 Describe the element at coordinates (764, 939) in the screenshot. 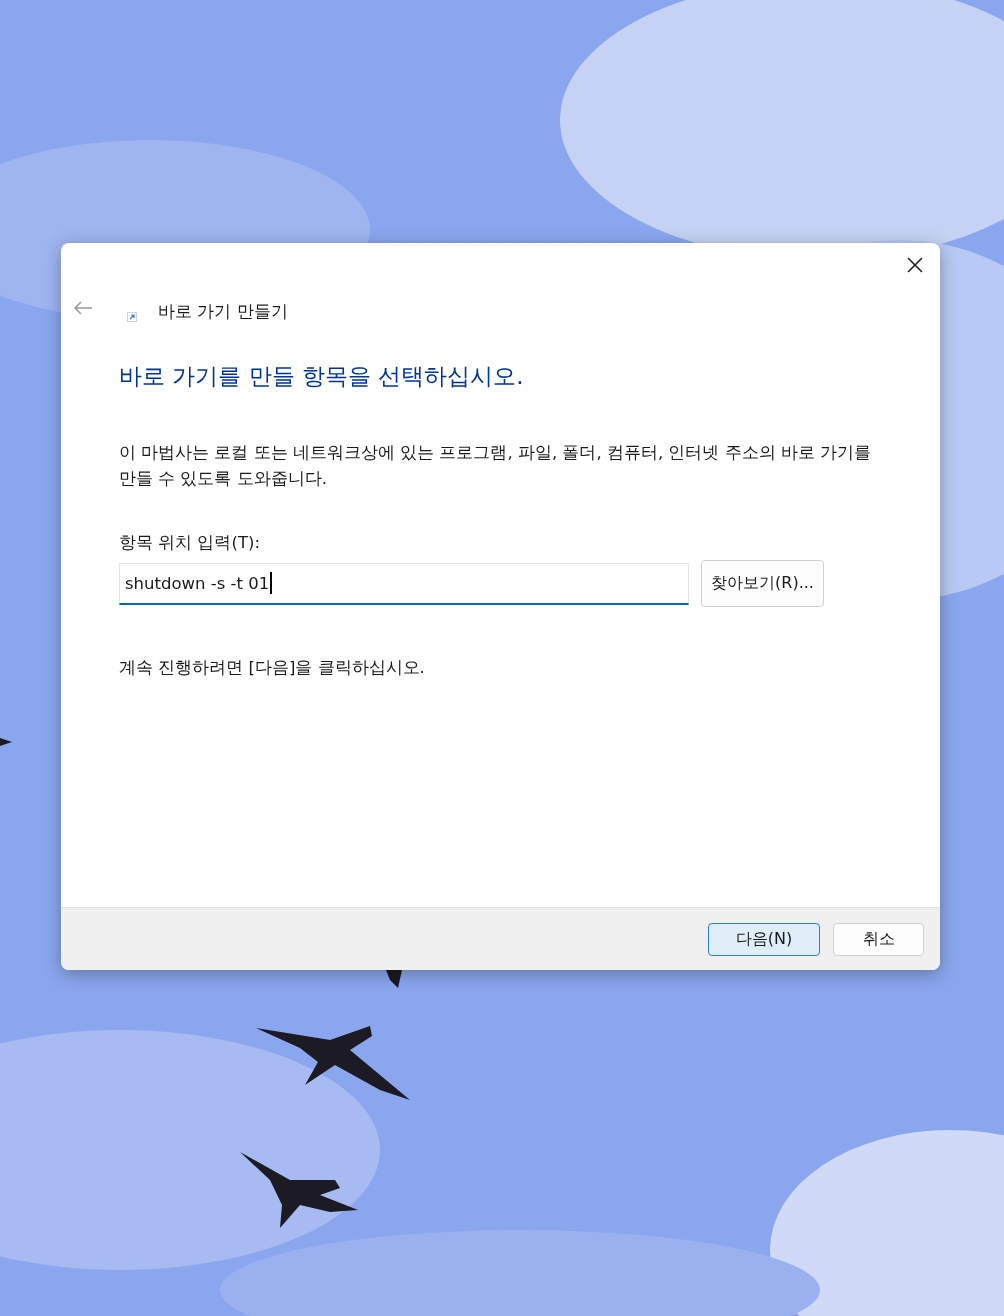

I see `dialog-button: 다음(N)` at that location.